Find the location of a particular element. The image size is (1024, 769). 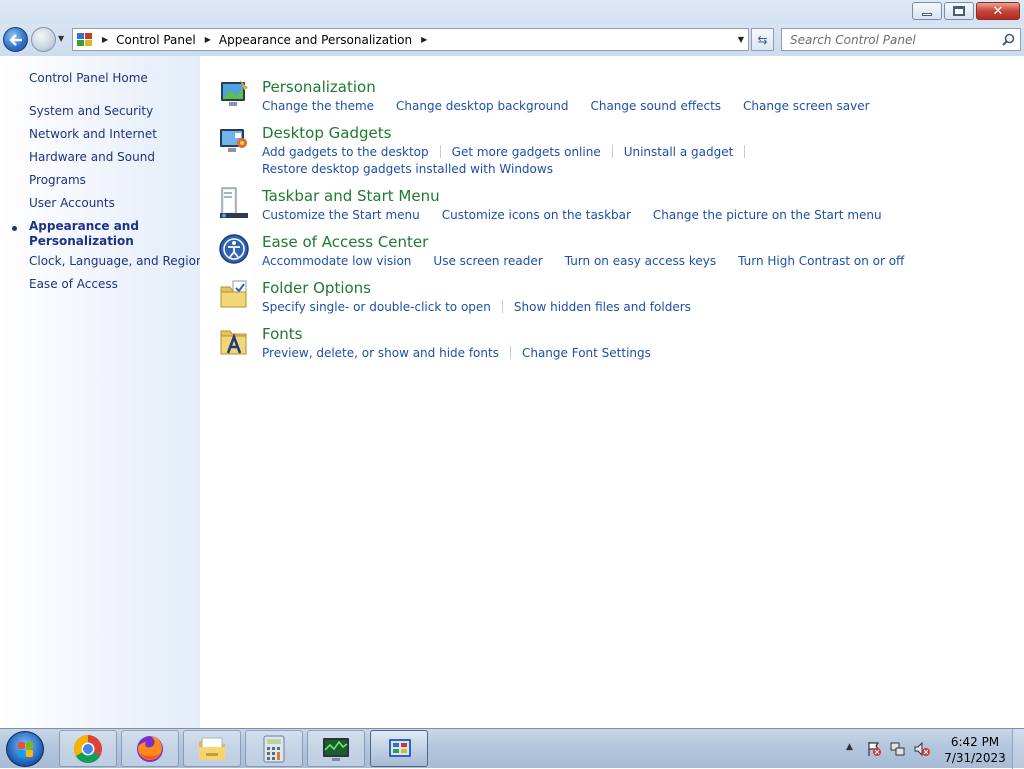

restore-icon is located at coordinates (959, 11).